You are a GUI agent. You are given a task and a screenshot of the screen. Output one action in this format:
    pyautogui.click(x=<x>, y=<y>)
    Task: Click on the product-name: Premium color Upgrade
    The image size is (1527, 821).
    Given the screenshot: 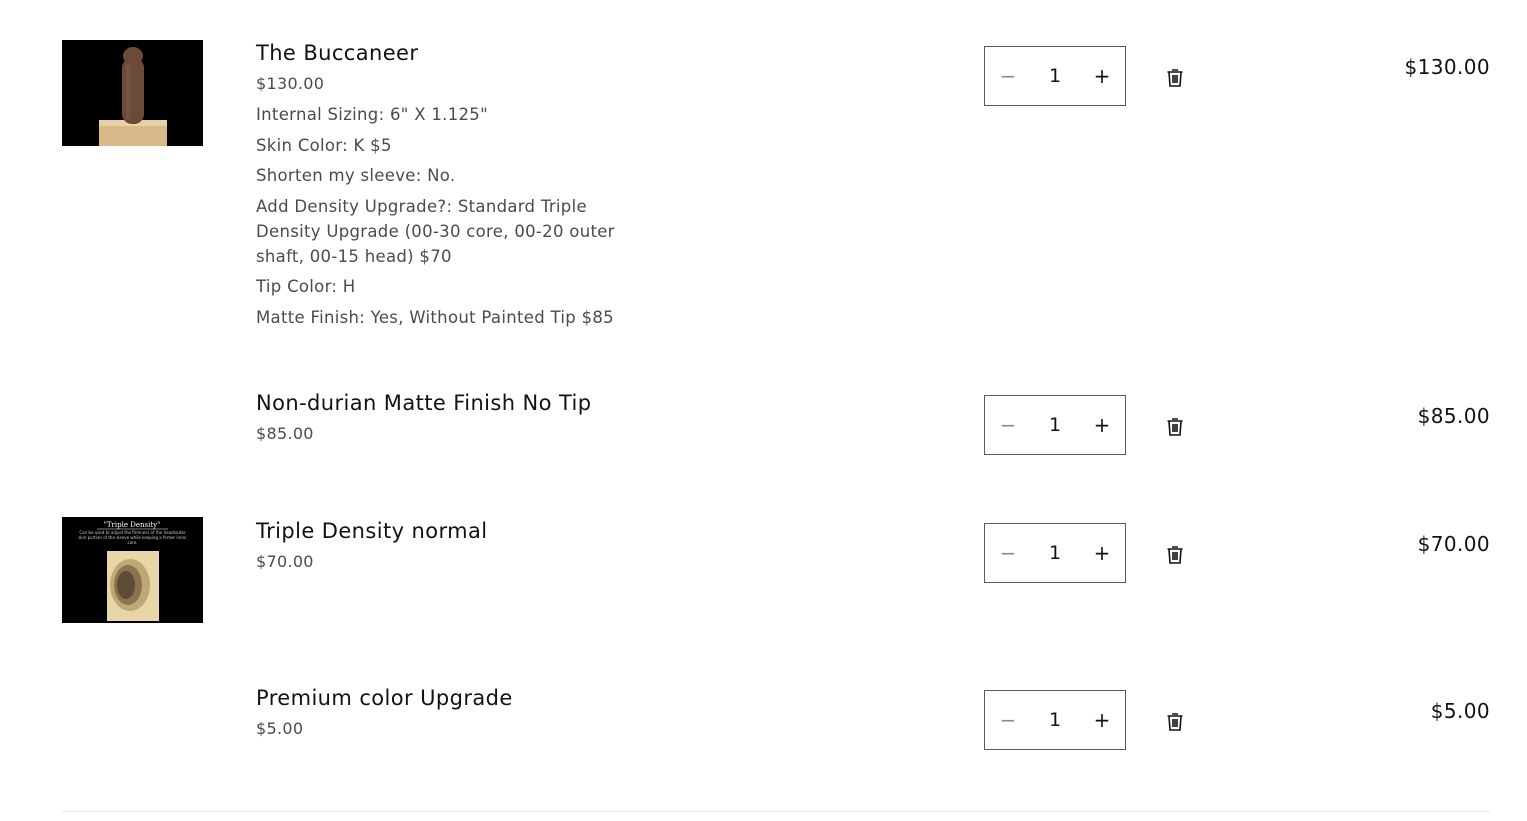 What is the action you would take?
    pyautogui.click(x=456, y=698)
    